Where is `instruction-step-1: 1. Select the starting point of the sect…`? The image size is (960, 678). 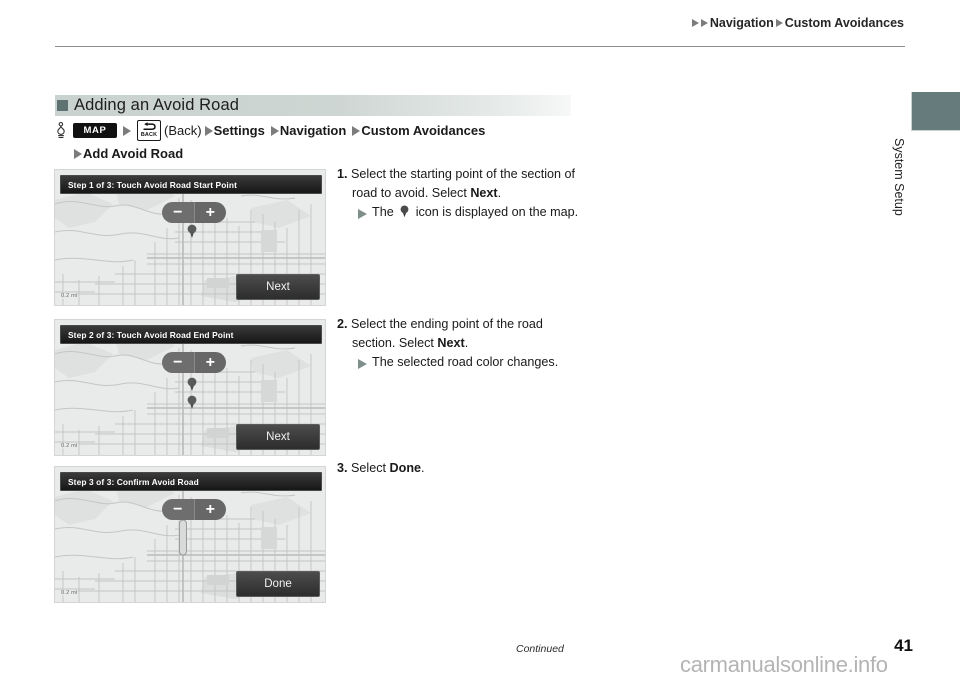 instruction-step-1: 1. Select the starting point of the sect… is located at coordinates (462, 193).